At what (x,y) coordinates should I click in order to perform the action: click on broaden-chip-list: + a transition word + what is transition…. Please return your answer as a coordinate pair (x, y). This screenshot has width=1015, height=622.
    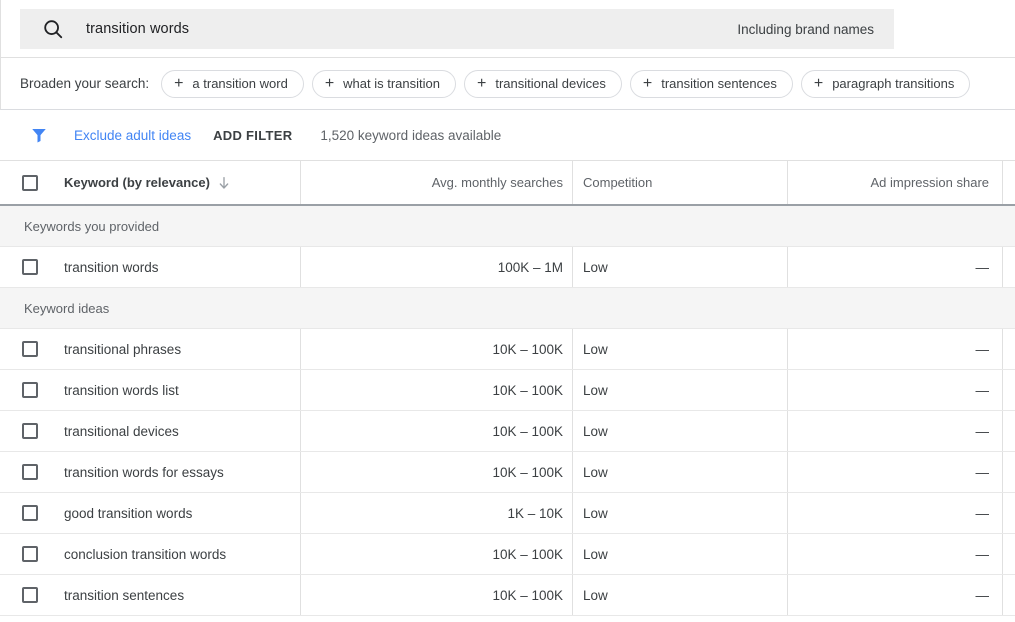
    Looking at the image, I should click on (566, 83).